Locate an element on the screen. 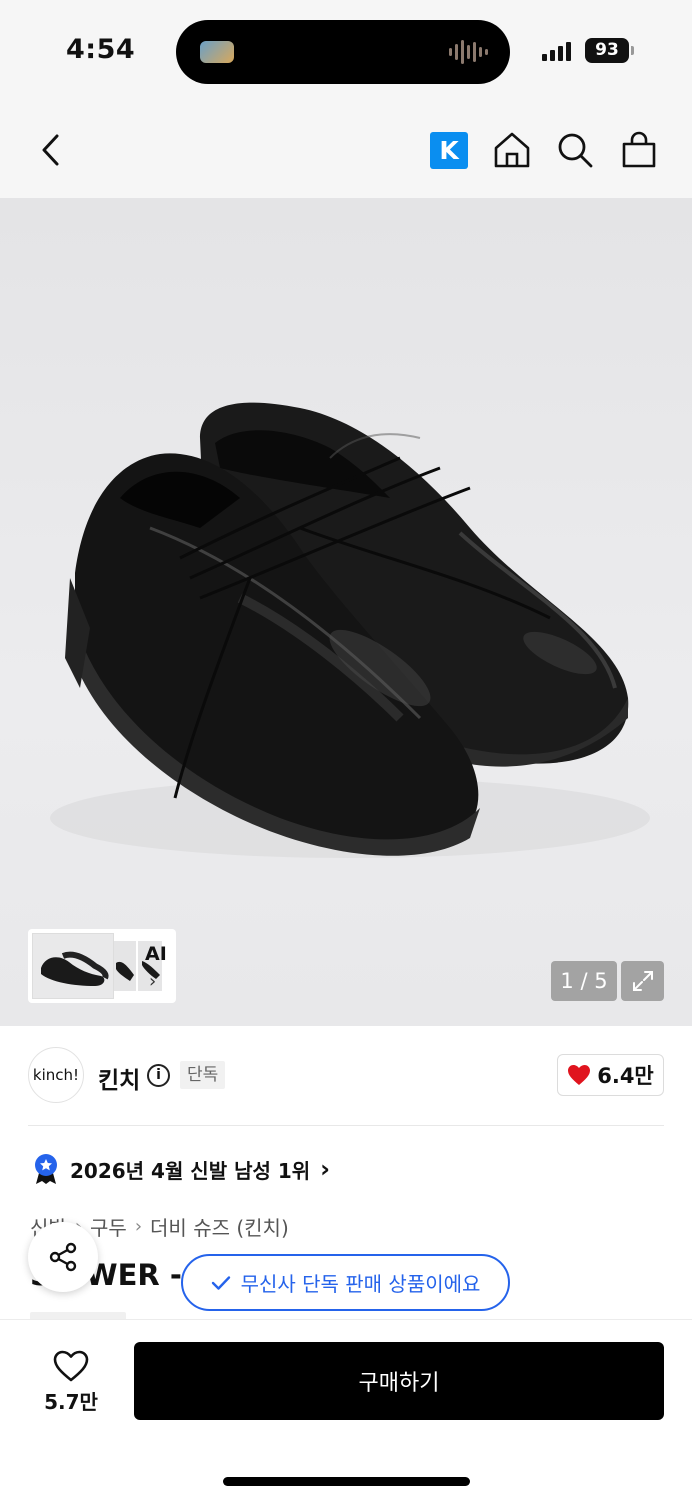  exclusive-tag: 단독 is located at coordinates (203, 1075).